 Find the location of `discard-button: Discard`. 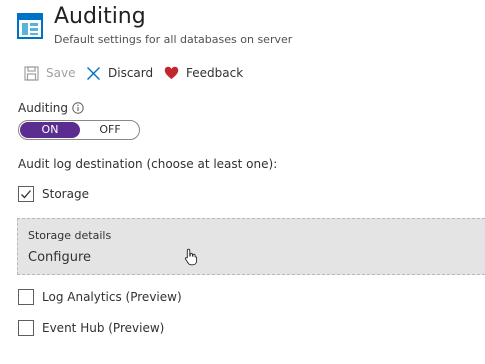

discard-button: Discard is located at coordinates (119, 73).